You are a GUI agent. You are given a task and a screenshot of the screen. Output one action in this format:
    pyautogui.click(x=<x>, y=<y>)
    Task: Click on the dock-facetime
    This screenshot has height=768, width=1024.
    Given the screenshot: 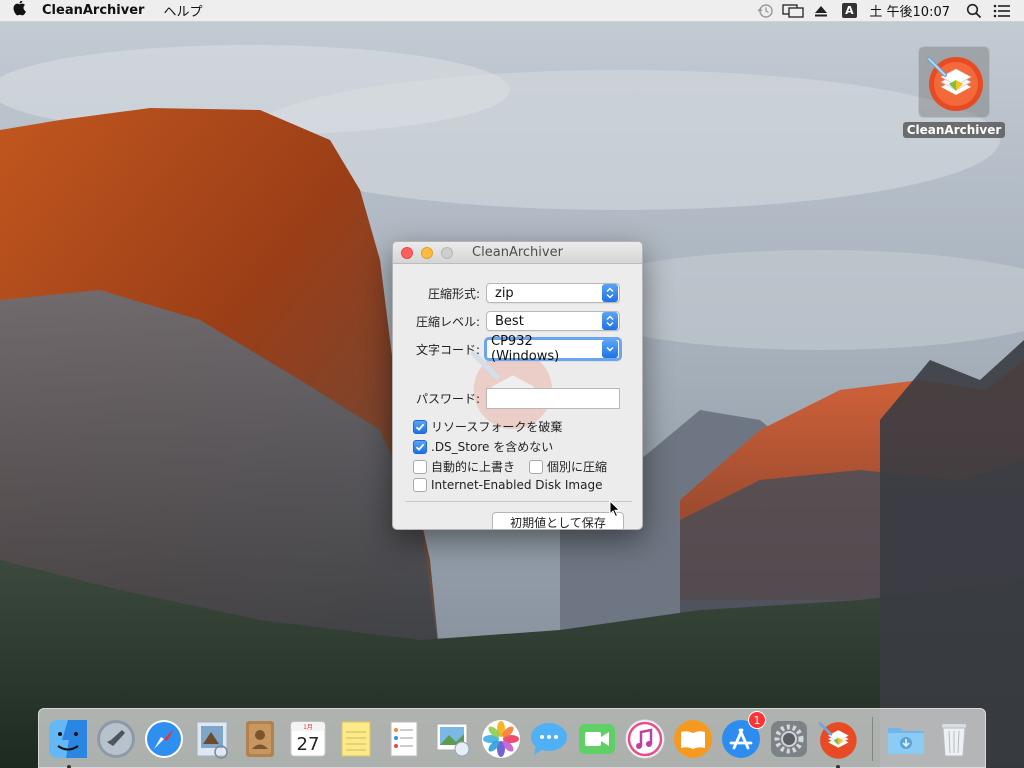 What is the action you would take?
    pyautogui.click(x=597, y=739)
    